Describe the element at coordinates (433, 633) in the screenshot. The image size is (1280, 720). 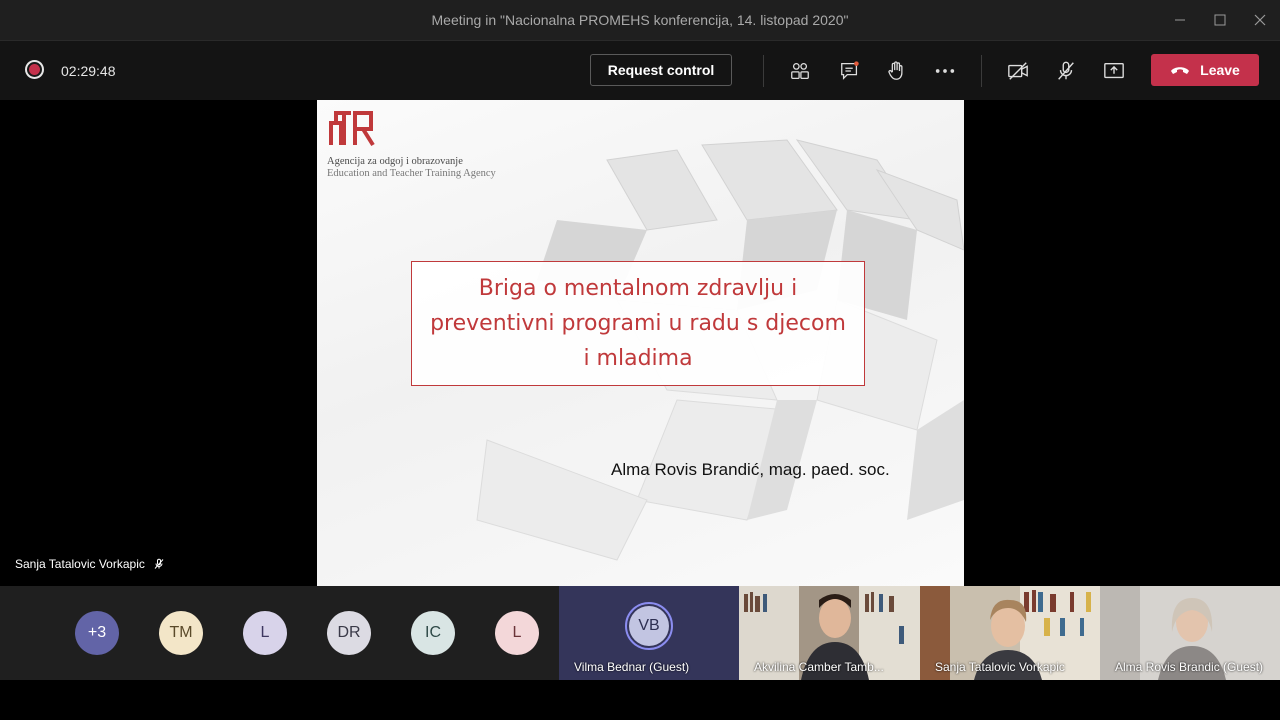
I see `participant-avatar: IC` at that location.